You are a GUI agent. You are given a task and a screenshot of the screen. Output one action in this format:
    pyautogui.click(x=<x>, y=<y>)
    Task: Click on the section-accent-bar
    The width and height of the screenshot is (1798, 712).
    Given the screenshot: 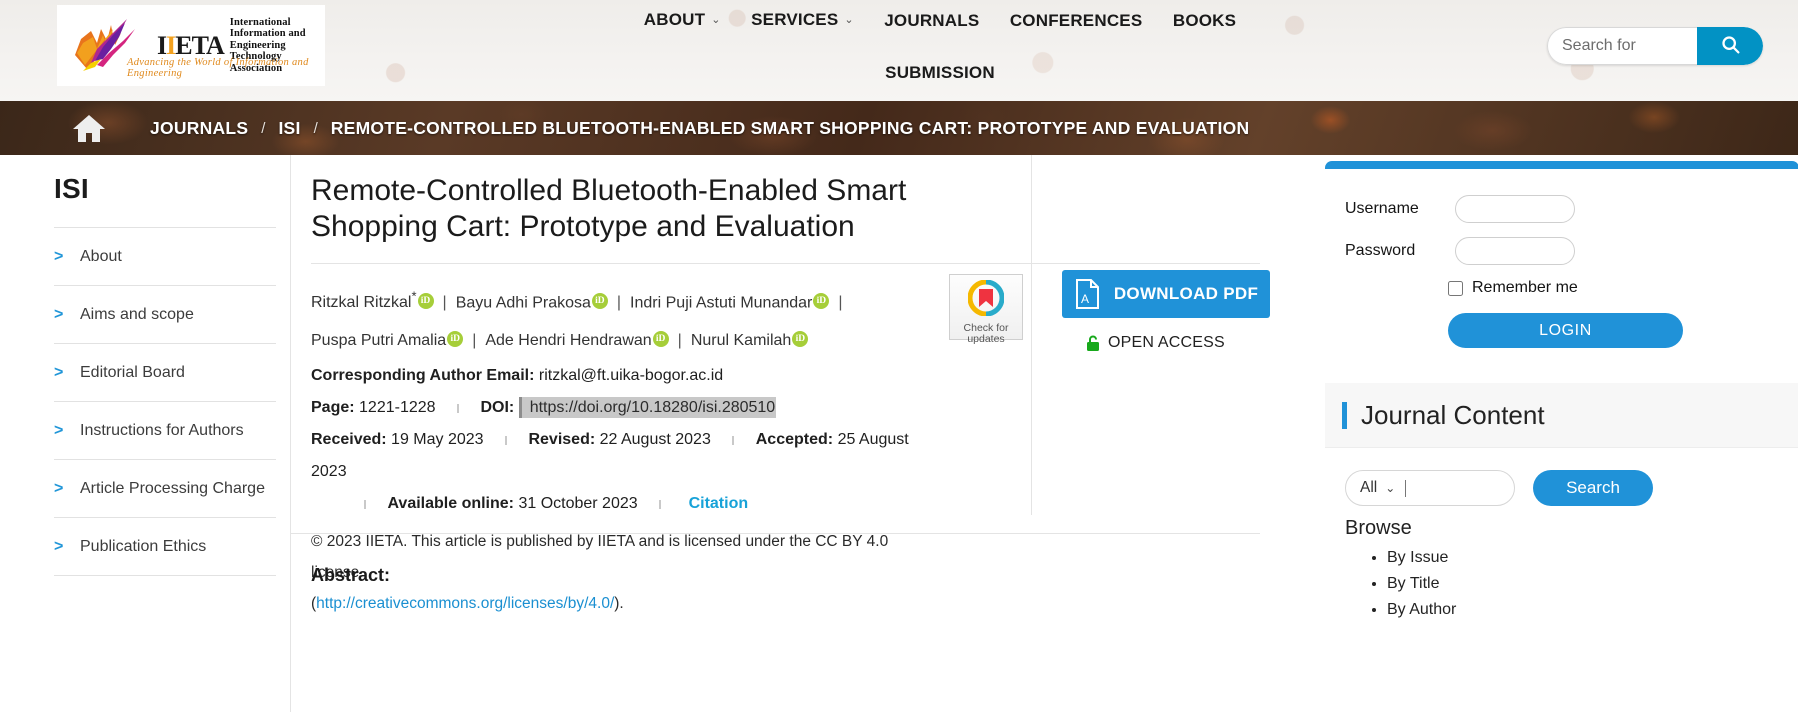 What is the action you would take?
    pyautogui.click(x=1344, y=415)
    